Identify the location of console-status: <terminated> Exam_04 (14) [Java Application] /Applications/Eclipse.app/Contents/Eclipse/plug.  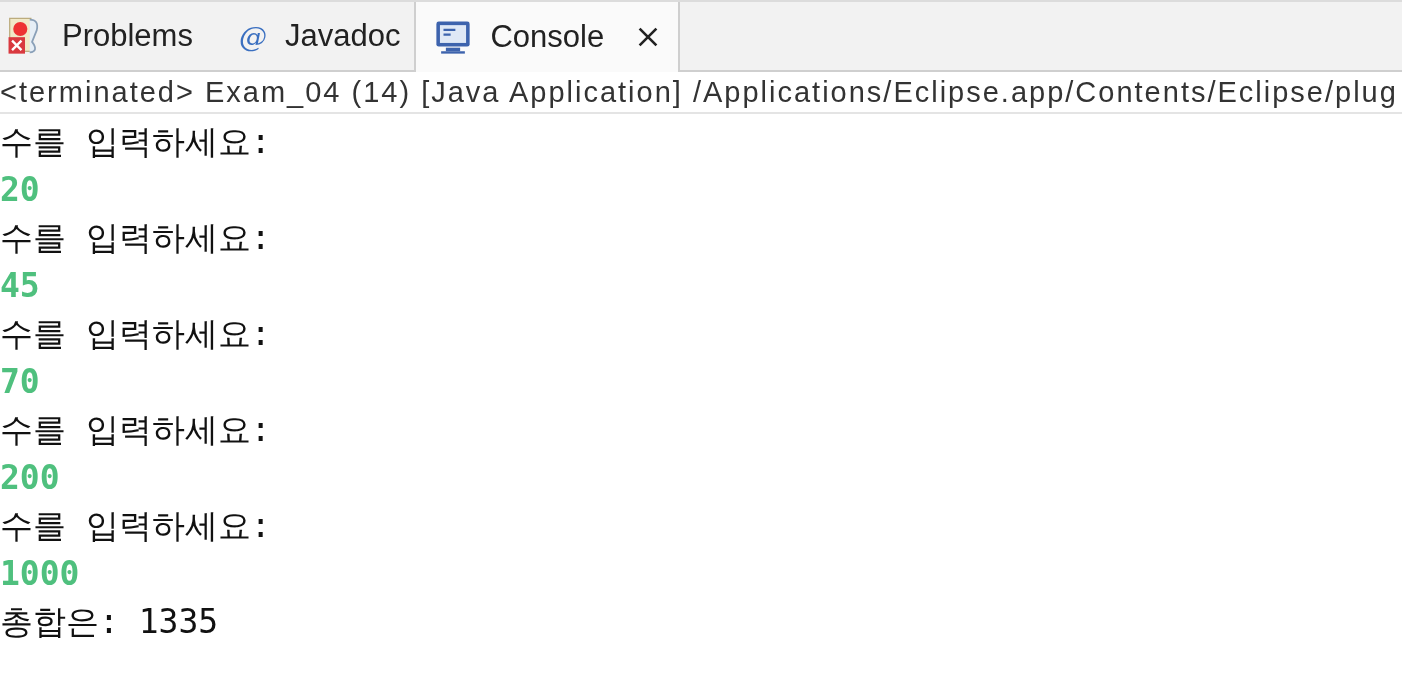
(701, 93).